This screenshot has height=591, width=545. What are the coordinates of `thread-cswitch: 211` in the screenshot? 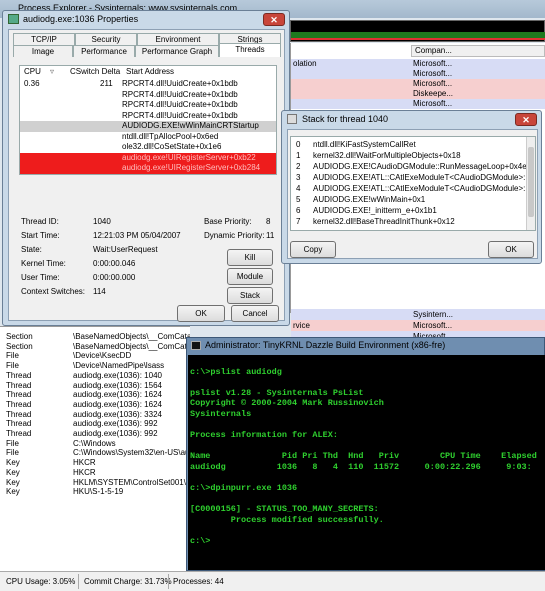 It's located at (106, 83).